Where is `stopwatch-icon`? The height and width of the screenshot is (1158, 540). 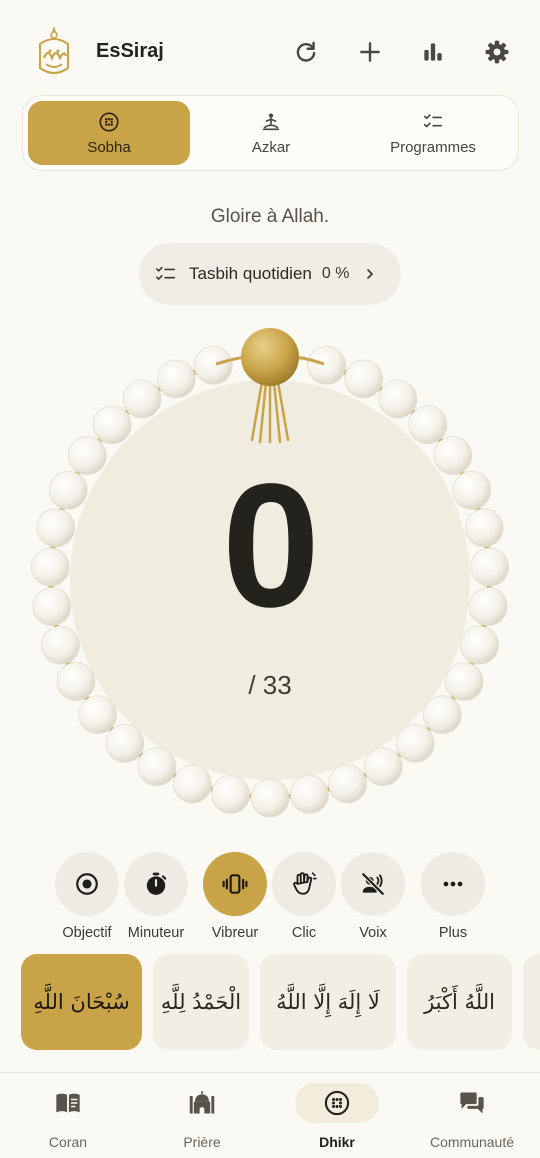
stopwatch-icon is located at coordinates (156, 883).